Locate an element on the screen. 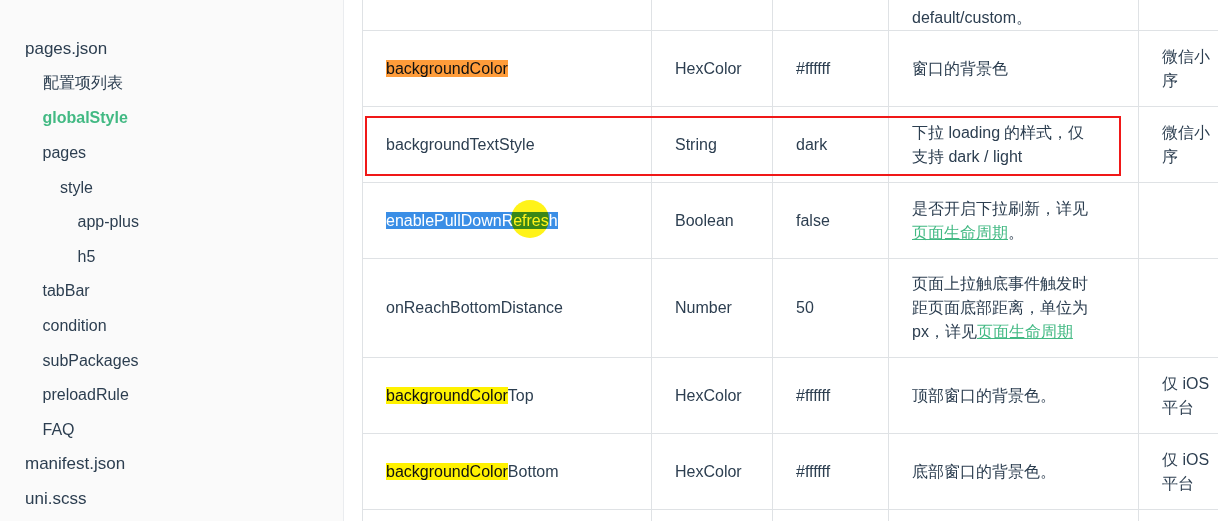 This screenshot has width=1218, height=521. sidebar-item: preloadRule is located at coordinates (171, 395).